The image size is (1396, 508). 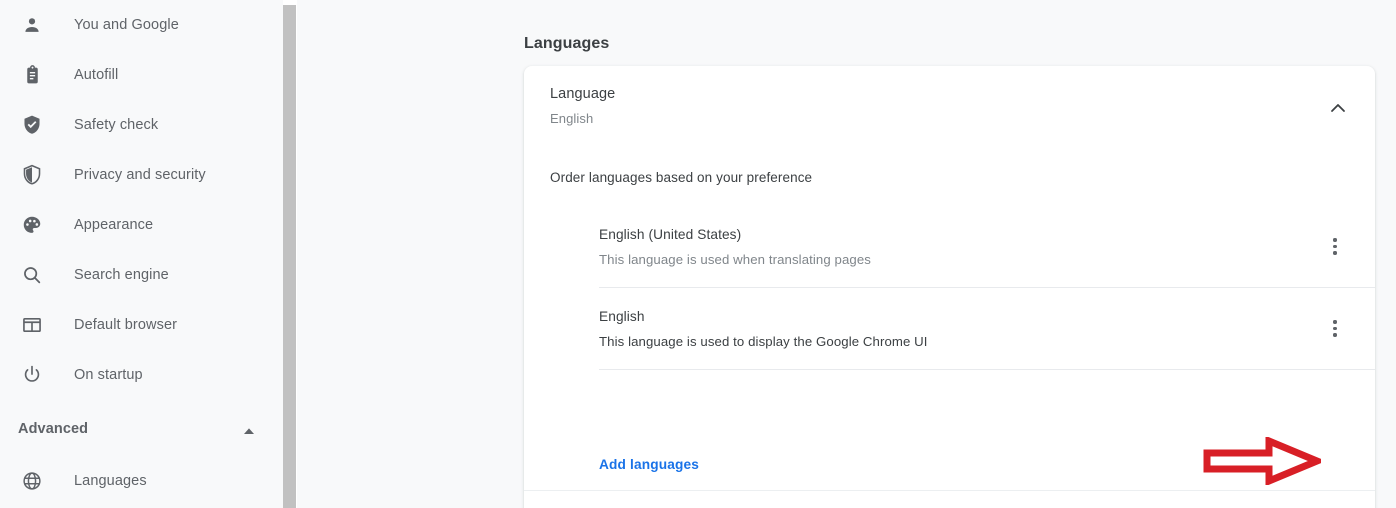 I want to click on language-card-title: Language, so click(x=583, y=94).